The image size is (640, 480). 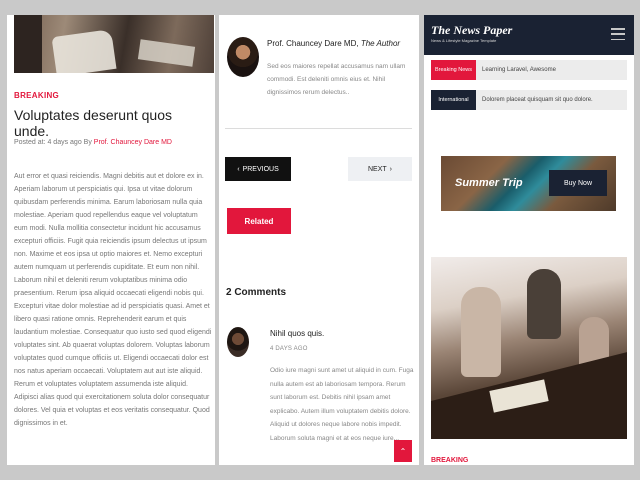 What do you see at coordinates (289, 349) in the screenshot?
I see `comment-date: 4 DAYS AGO` at bounding box center [289, 349].